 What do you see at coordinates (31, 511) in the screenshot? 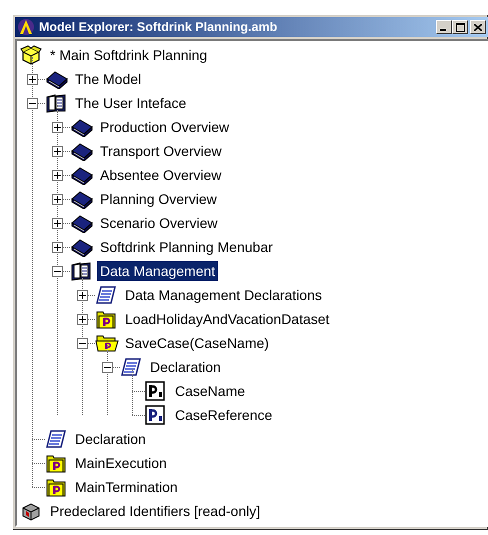
I see `package-icon` at bounding box center [31, 511].